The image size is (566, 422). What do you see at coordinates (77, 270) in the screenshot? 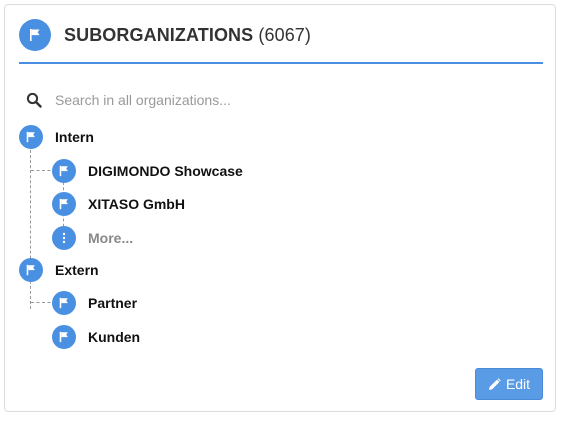
I see `tree-node-label: Extern` at bounding box center [77, 270].